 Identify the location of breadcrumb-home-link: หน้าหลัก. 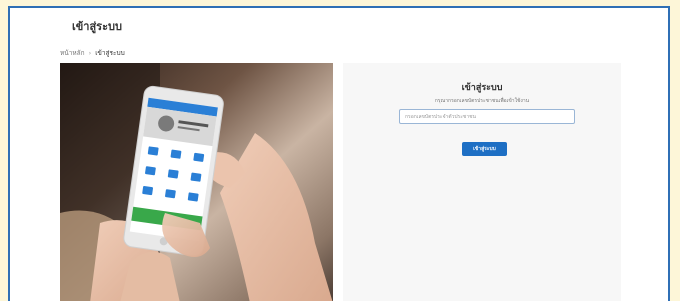
(72, 53).